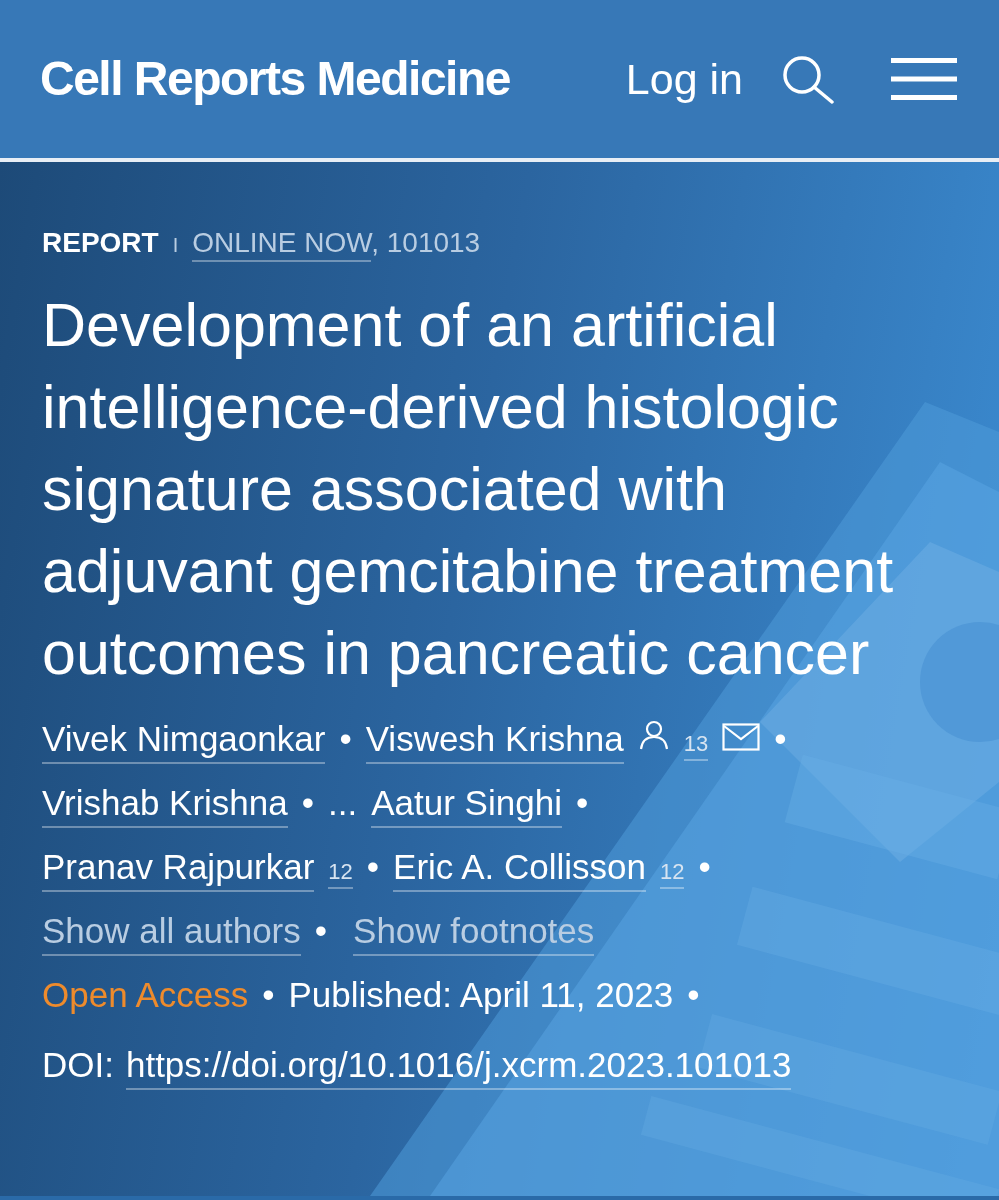 The height and width of the screenshot is (1200, 999). What do you see at coordinates (340, 874) in the screenshot?
I see `affiliation-link: 12` at bounding box center [340, 874].